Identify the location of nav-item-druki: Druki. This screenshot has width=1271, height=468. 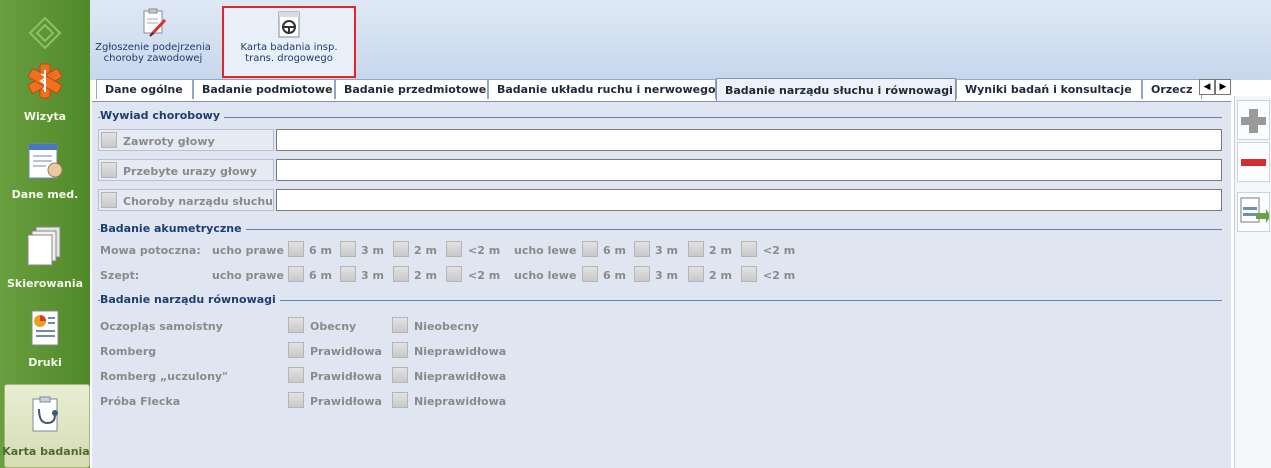
(45, 342).